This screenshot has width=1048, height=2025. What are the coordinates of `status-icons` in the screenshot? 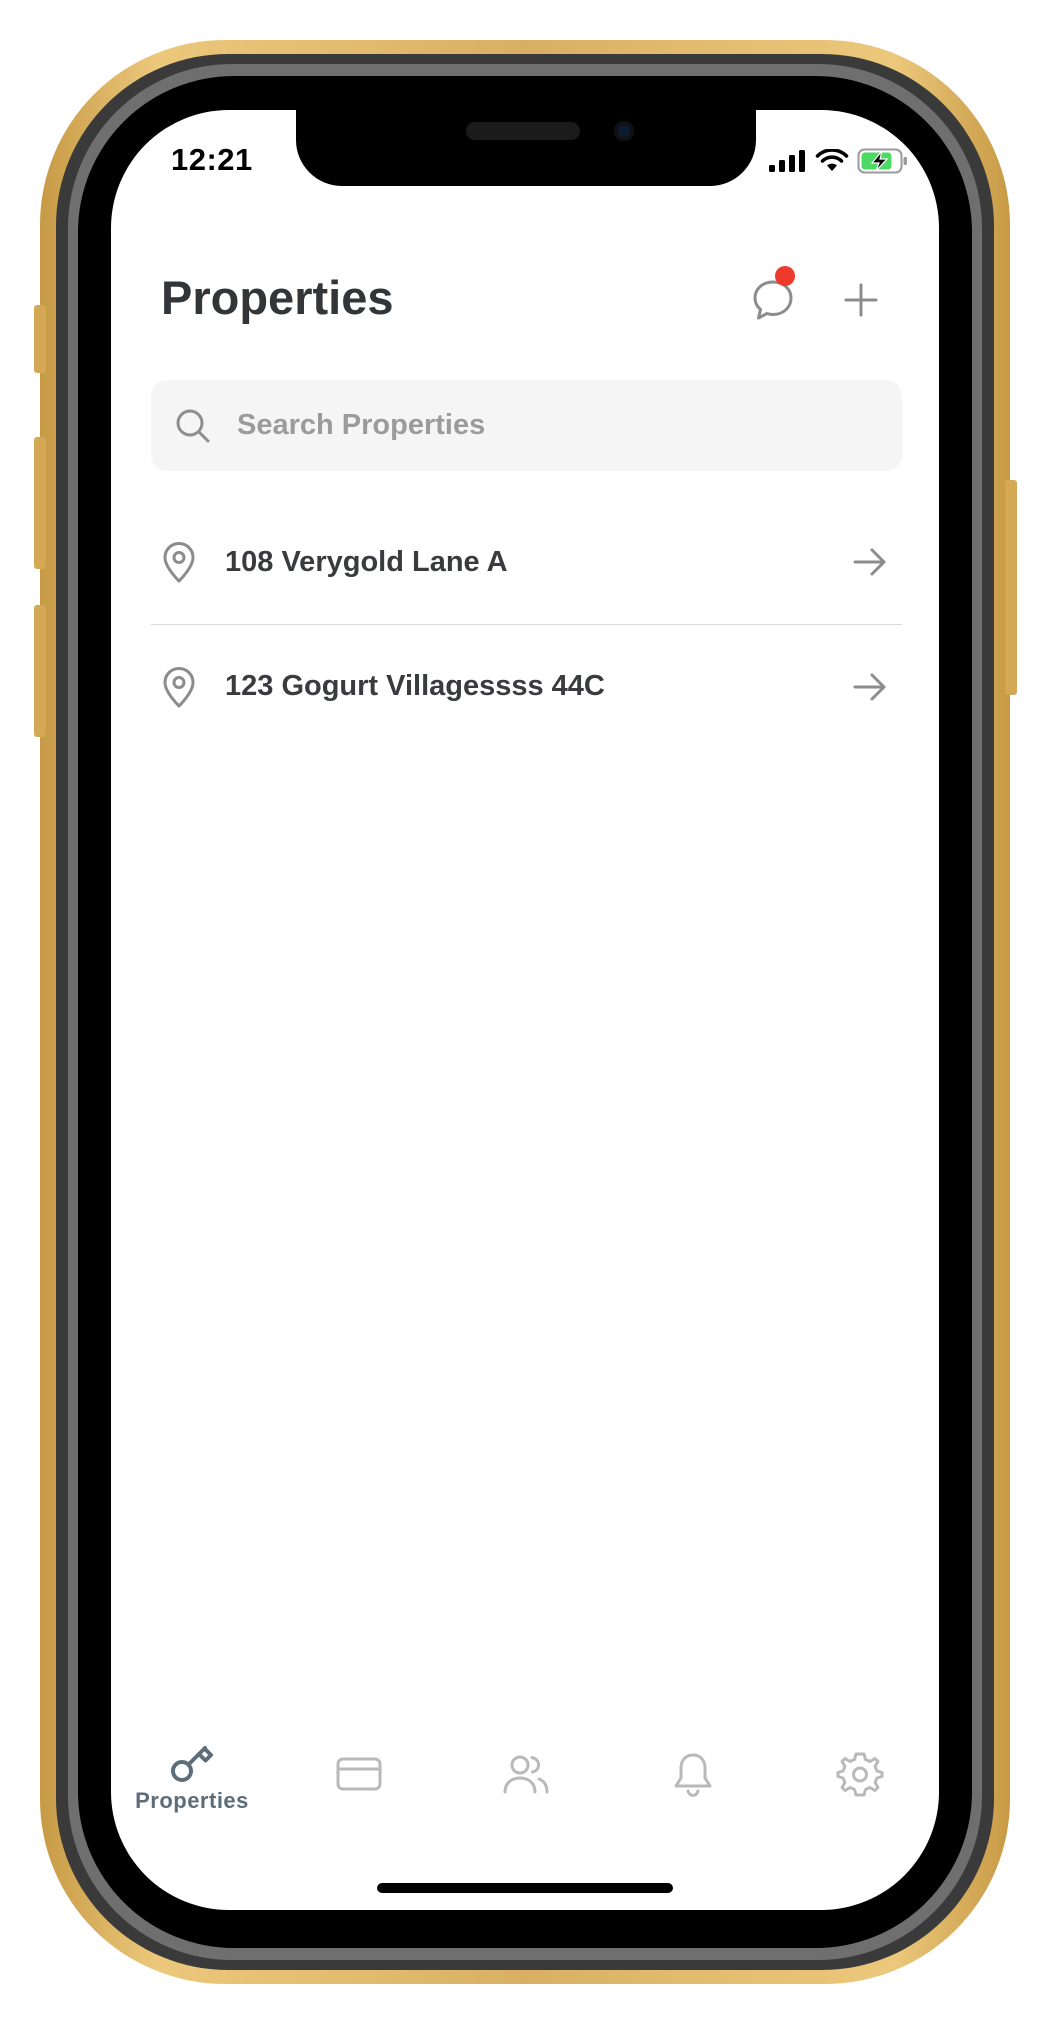 It's located at (839, 161).